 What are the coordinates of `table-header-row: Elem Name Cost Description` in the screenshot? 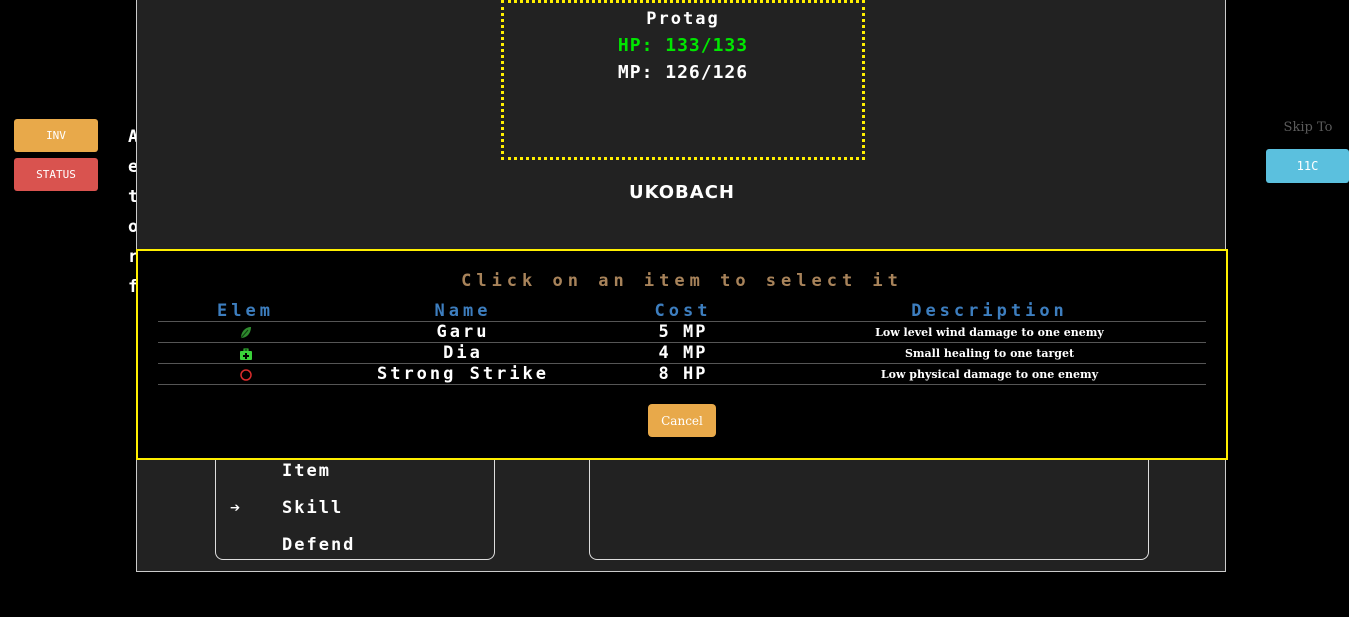 It's located at (682, 311).